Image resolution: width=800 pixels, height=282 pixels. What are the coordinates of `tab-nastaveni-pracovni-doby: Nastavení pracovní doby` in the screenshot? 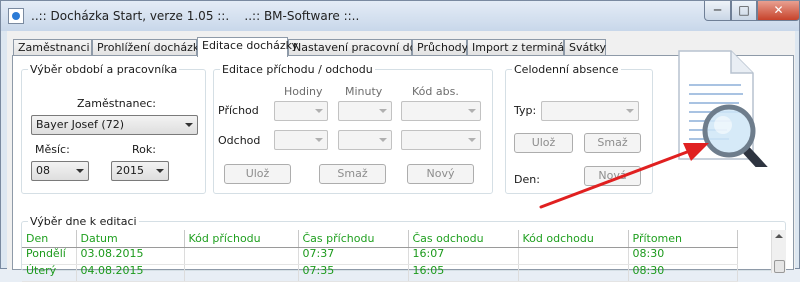 It's located at (359, 47).